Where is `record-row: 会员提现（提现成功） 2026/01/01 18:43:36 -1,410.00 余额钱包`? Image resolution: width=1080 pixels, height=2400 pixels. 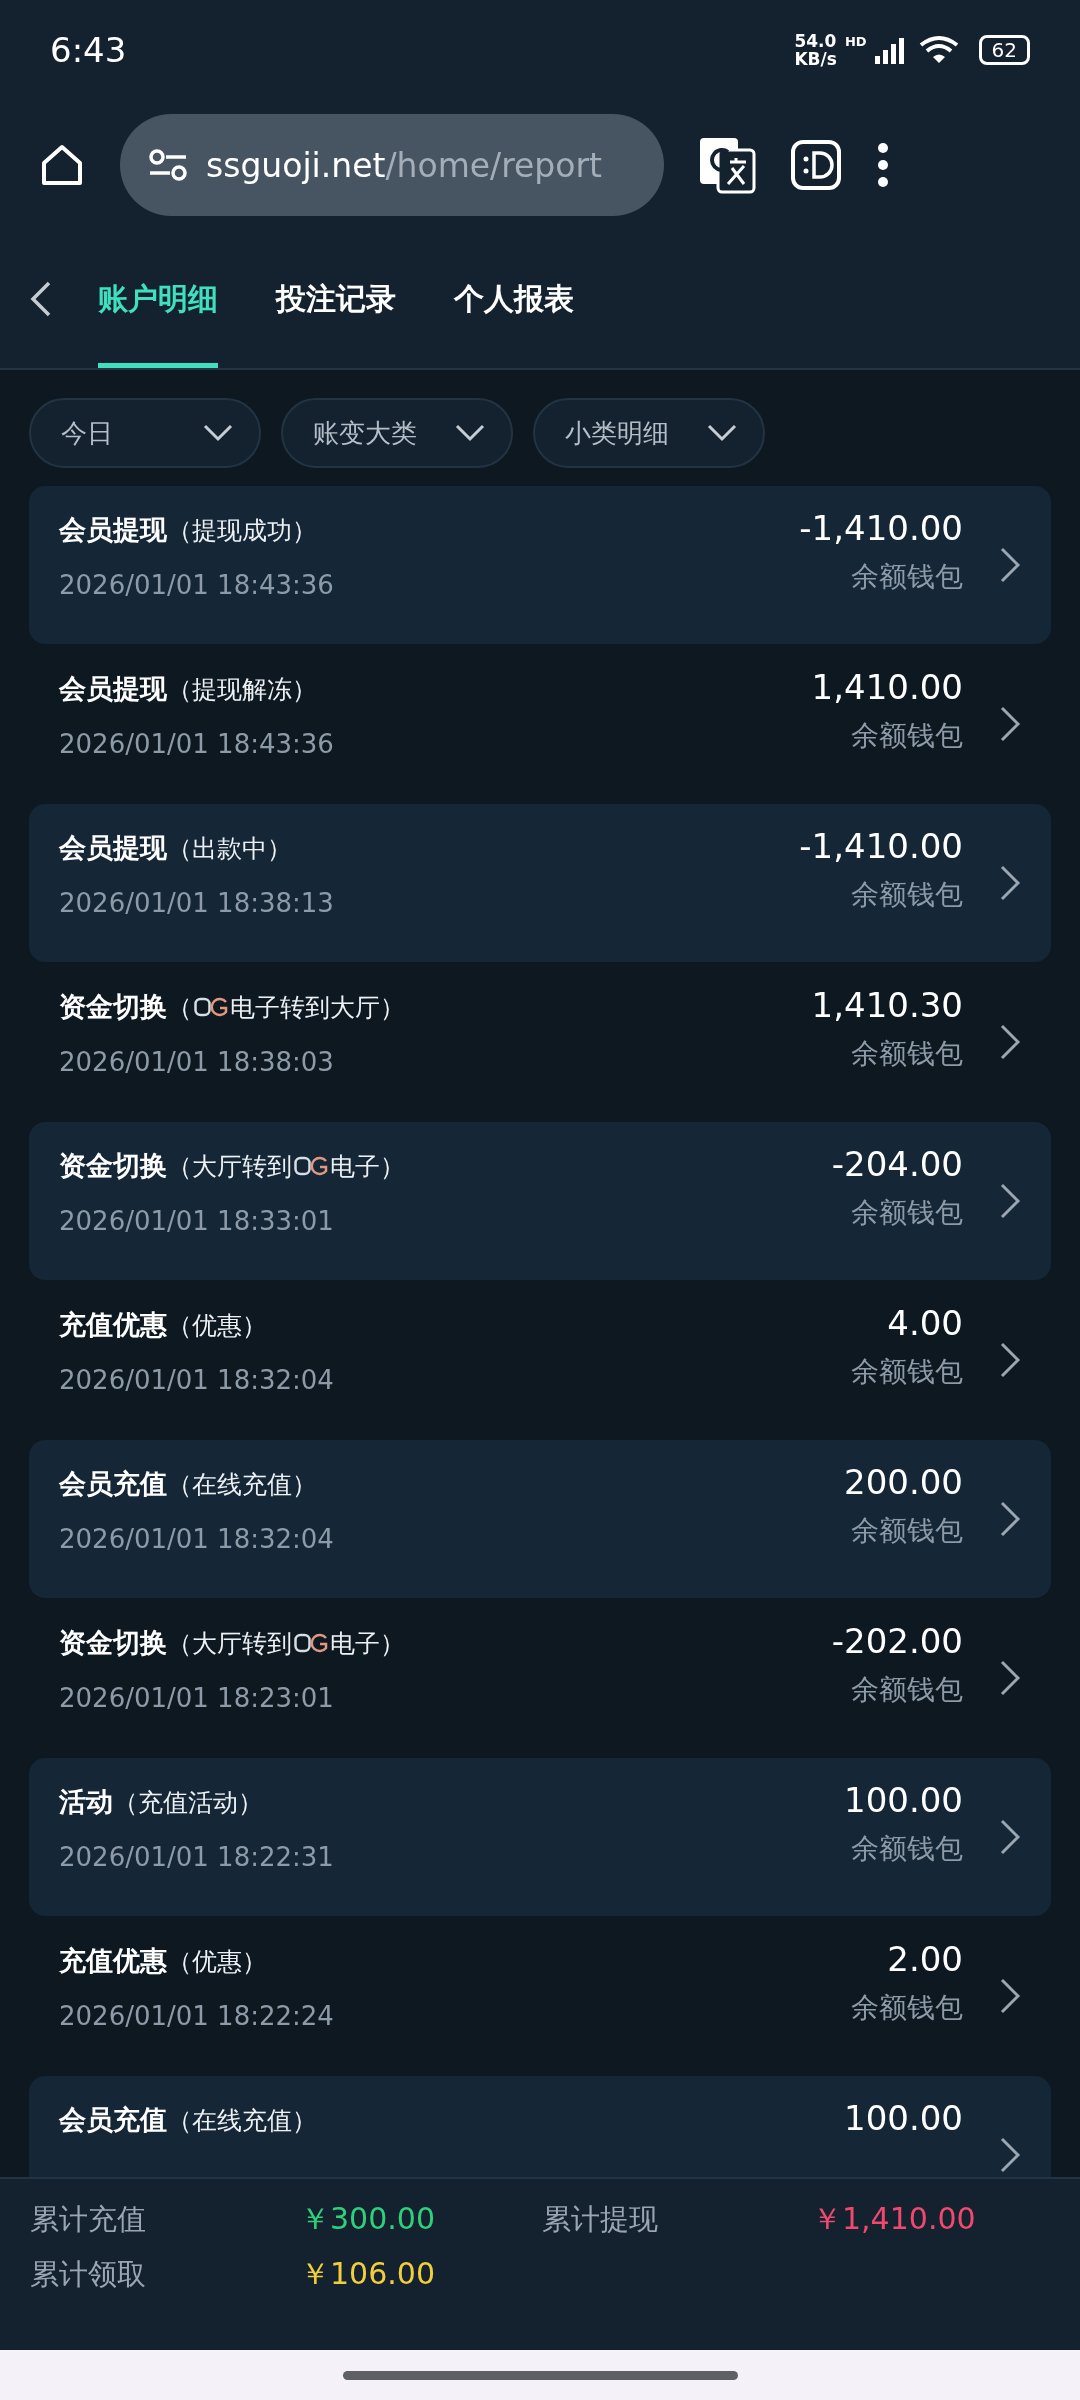 record-row: 会员提现（提现成功） 2026/01/01 18:43:36 -1,410.00 余额钱包 is located at coordinates (540, 565).